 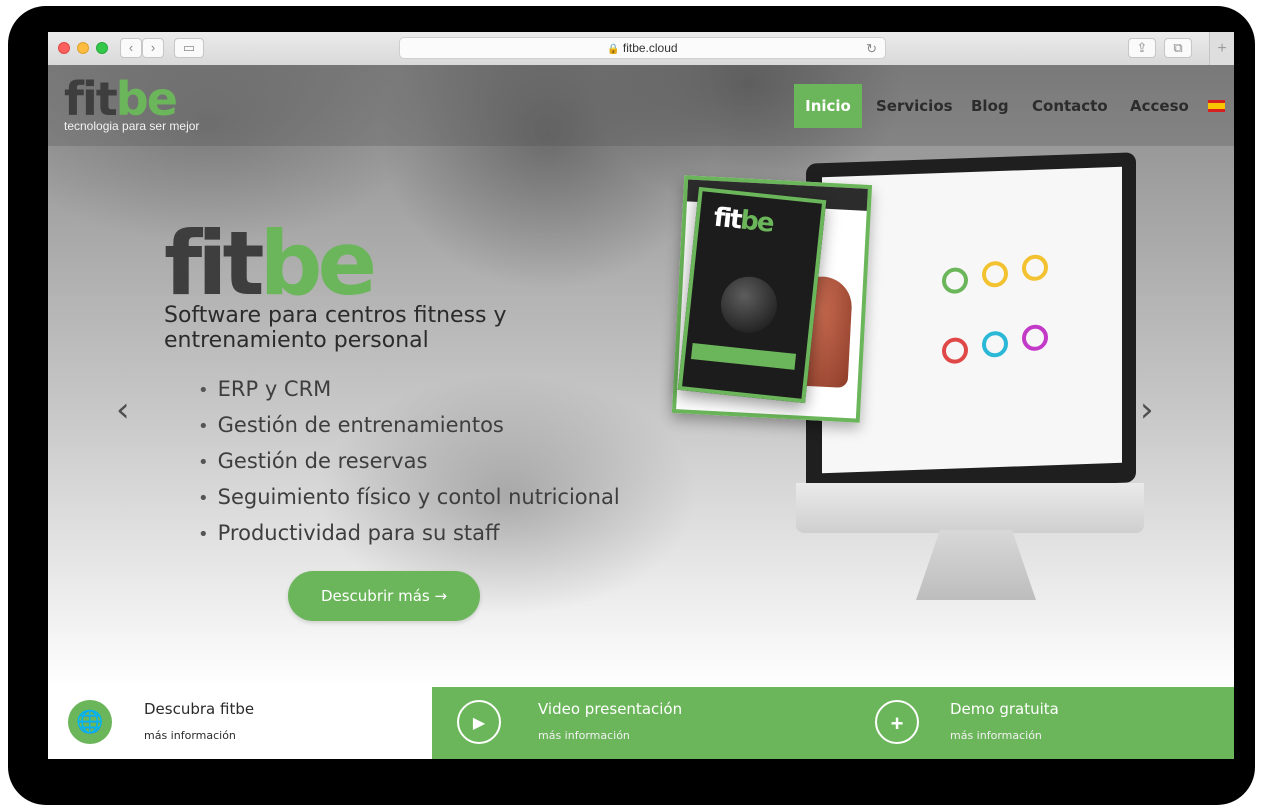 I want to click on feature-item: Gestión de reservas, so click(x=409, y=461).